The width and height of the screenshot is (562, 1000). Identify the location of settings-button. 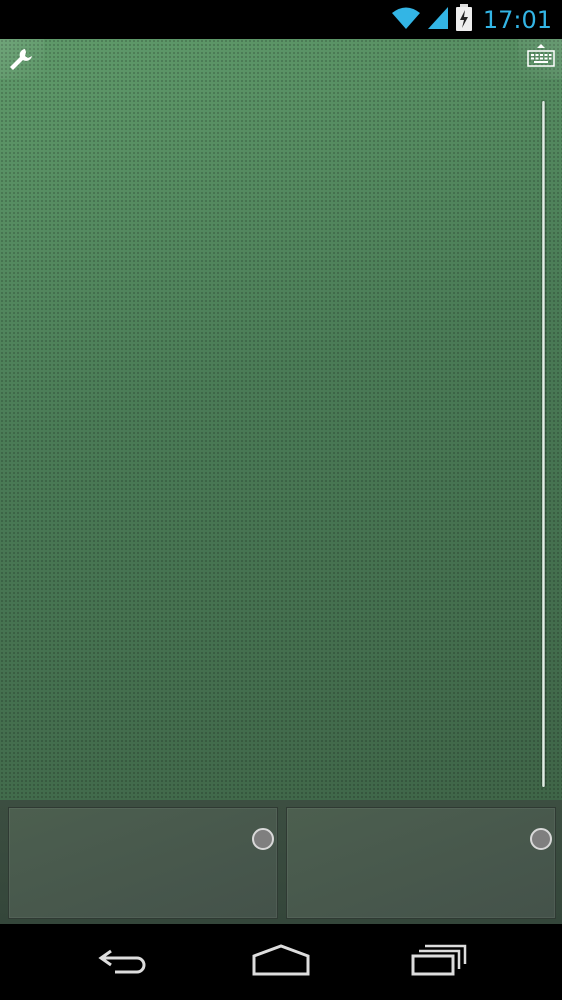
(22, 59).